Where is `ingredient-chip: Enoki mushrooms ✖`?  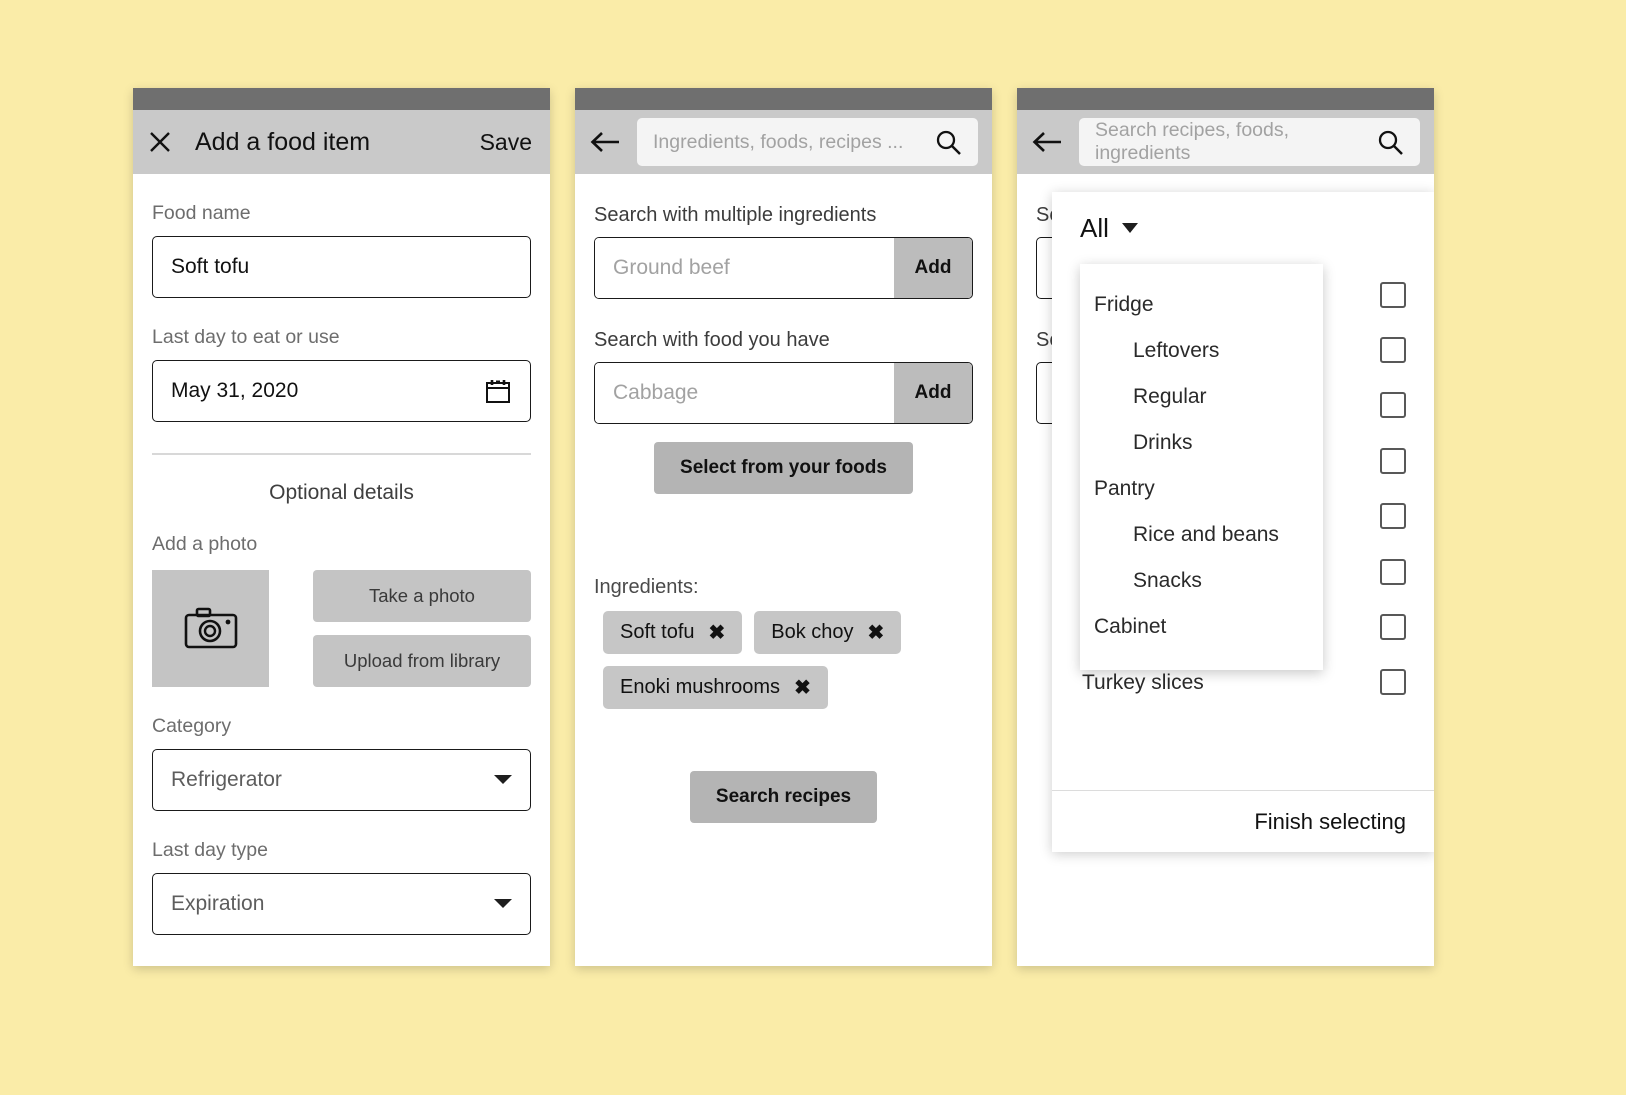
ingredient-chip: Enoki mushrooms ✖ is located at coordinates (715, 687).